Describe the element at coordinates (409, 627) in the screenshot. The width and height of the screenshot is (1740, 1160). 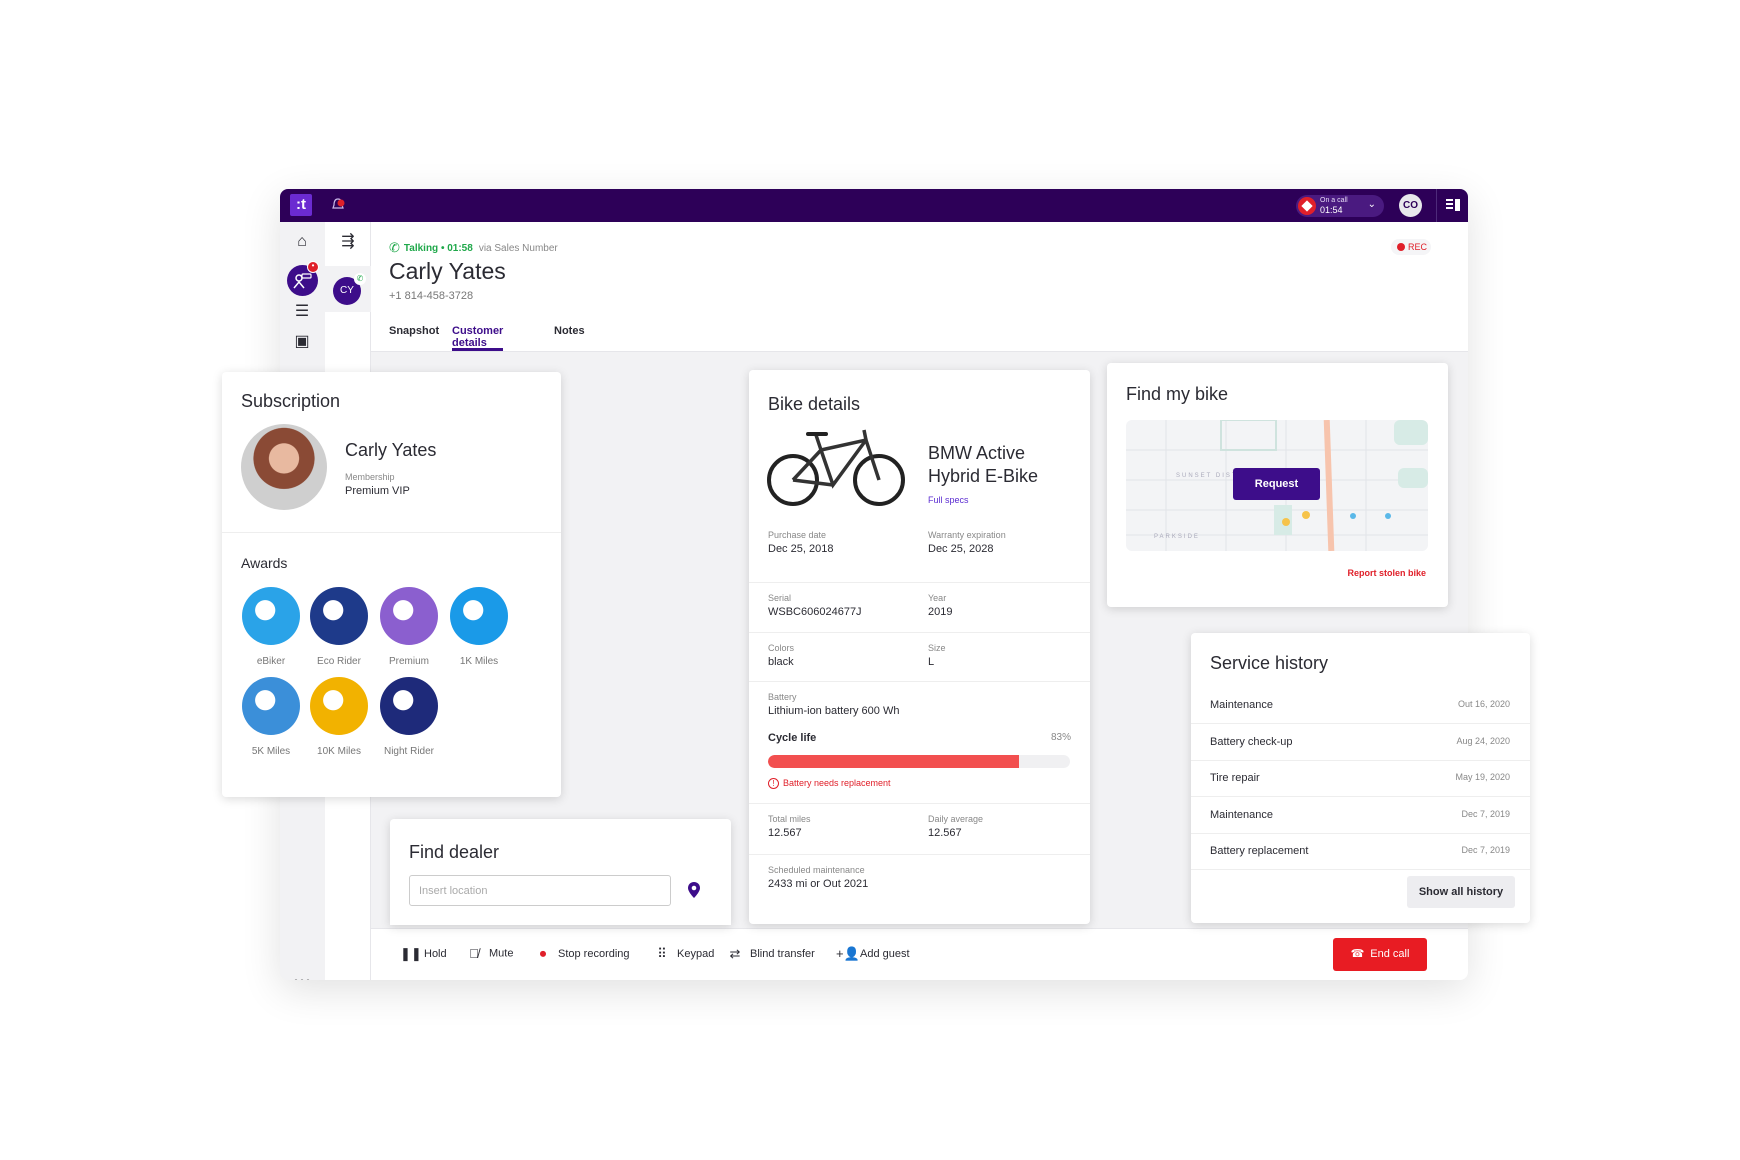
I see `award-item: Premium` at that location.